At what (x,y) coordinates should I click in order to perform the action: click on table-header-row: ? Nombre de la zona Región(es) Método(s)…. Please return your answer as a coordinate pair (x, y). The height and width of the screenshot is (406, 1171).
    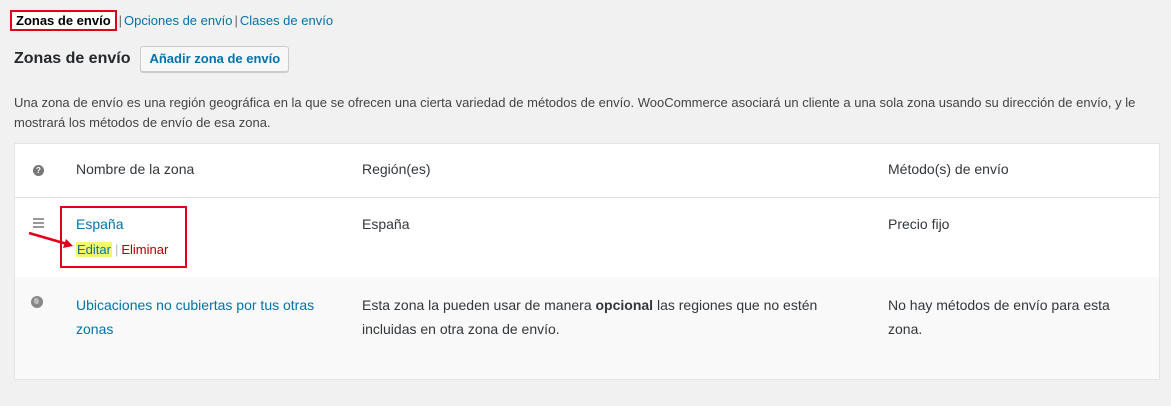
    Looking at the image, I should click on (587, 171).